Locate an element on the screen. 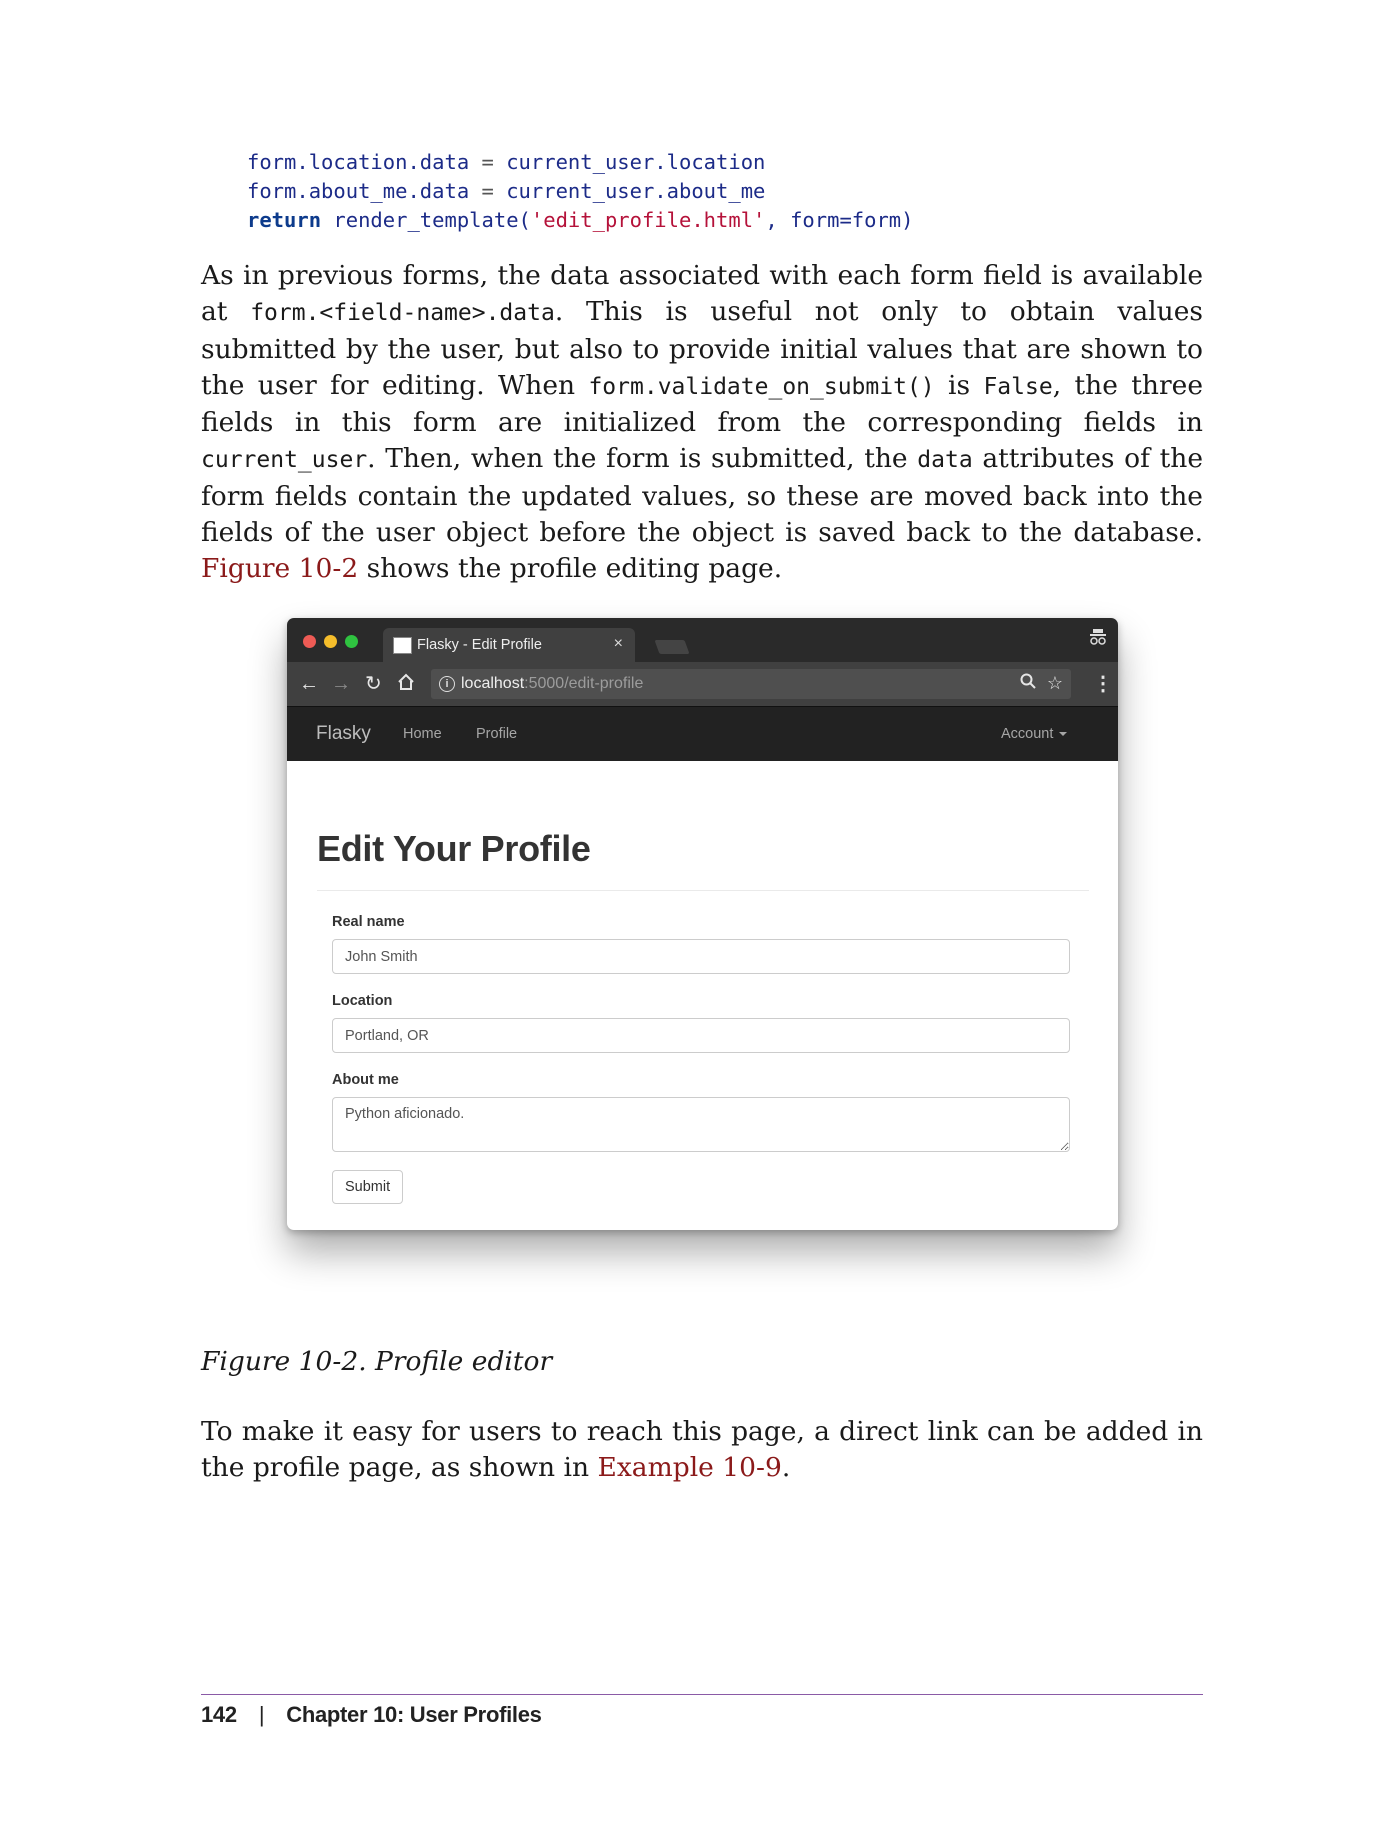 This screenshot has height=1838, width=1400. browser-toolbar: ← → ↻ i localhost:5000/edit-profile ☆ ⋮ is located at coordinates (702, 684).